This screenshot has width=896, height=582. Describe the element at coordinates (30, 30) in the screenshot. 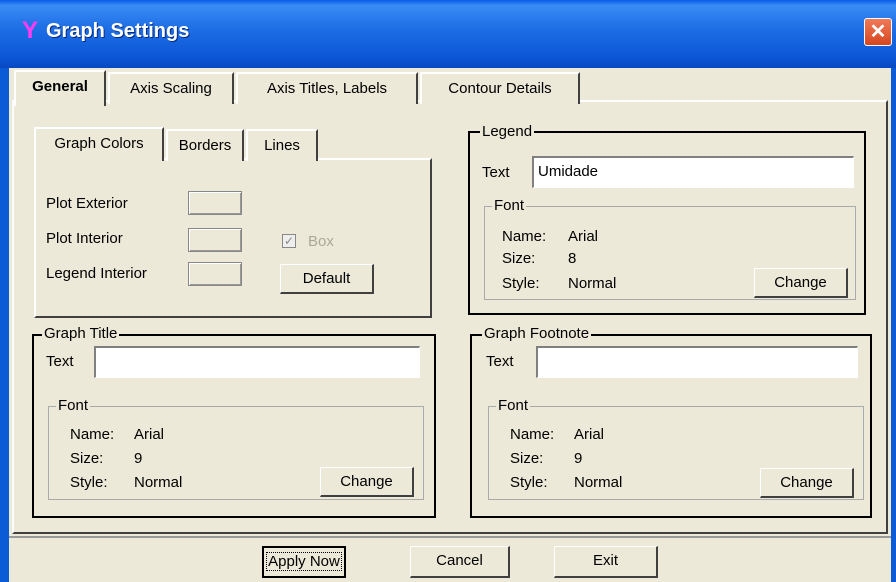

I see `app-icon: Y` at that location.